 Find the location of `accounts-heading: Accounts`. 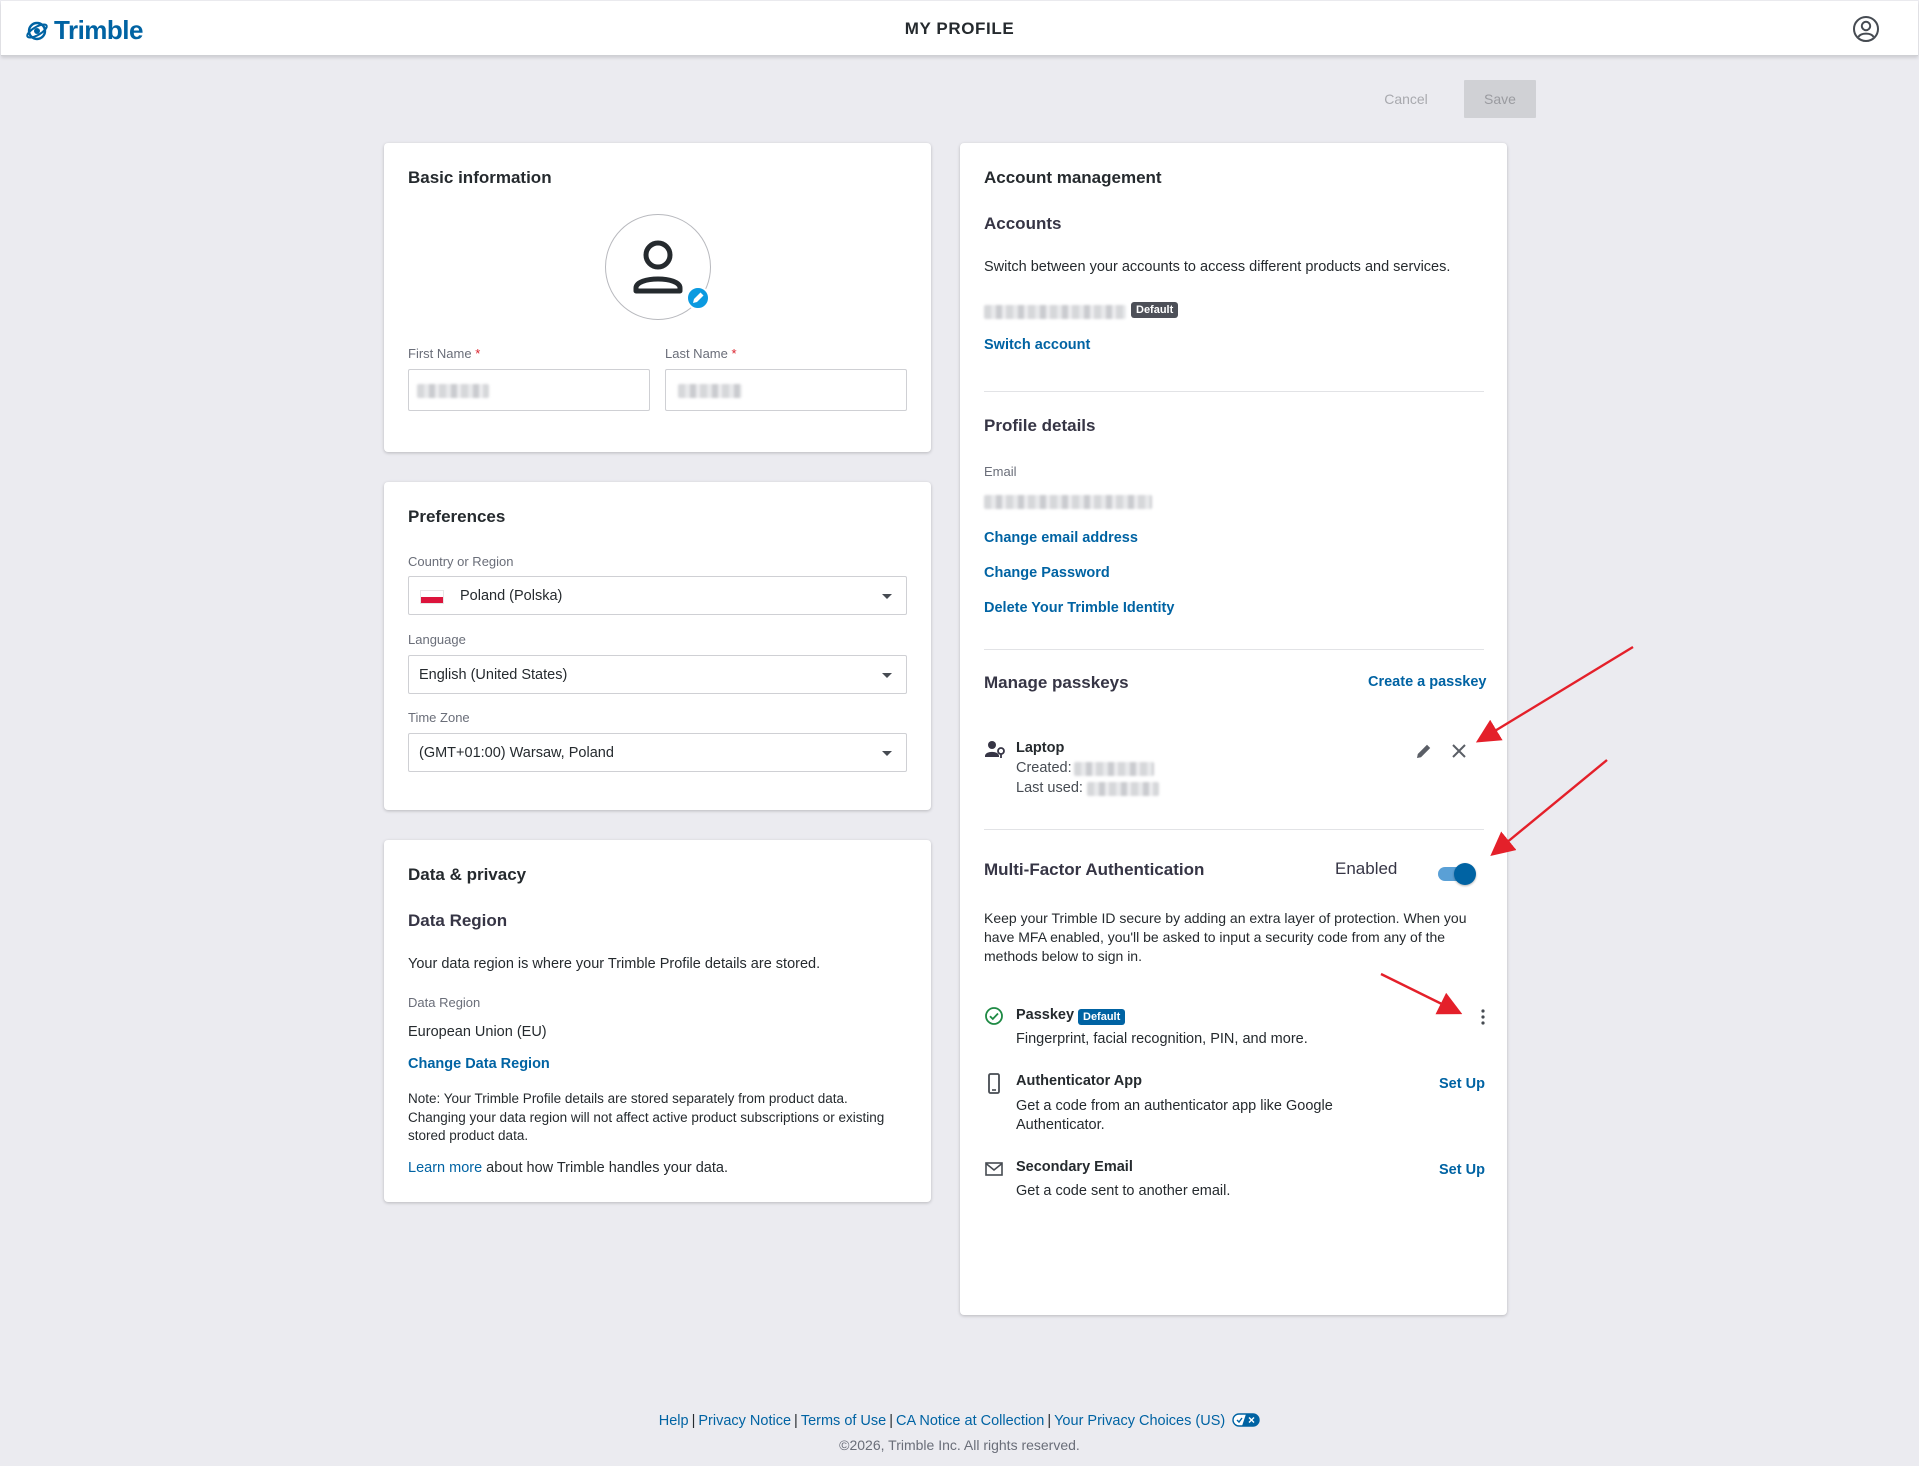

accounts-heading: Accounts is located at coordinates (1023, 223).